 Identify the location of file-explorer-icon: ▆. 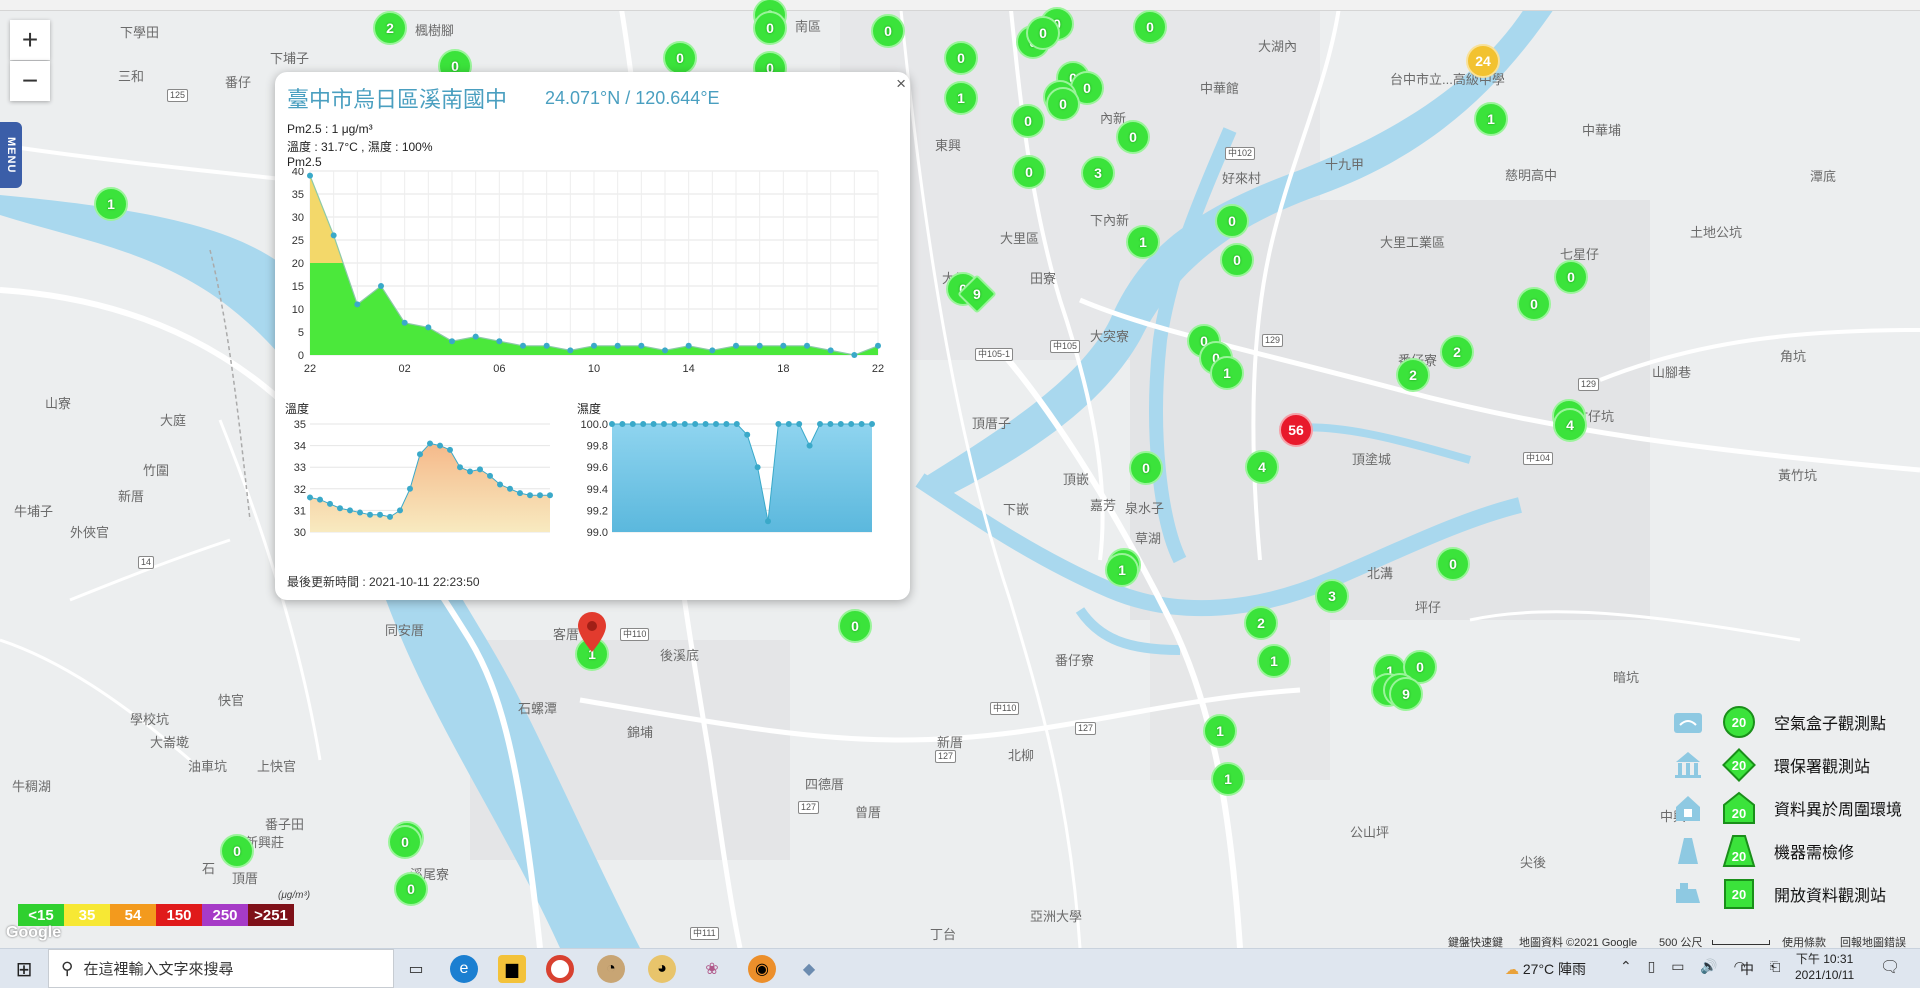
(512, 969).